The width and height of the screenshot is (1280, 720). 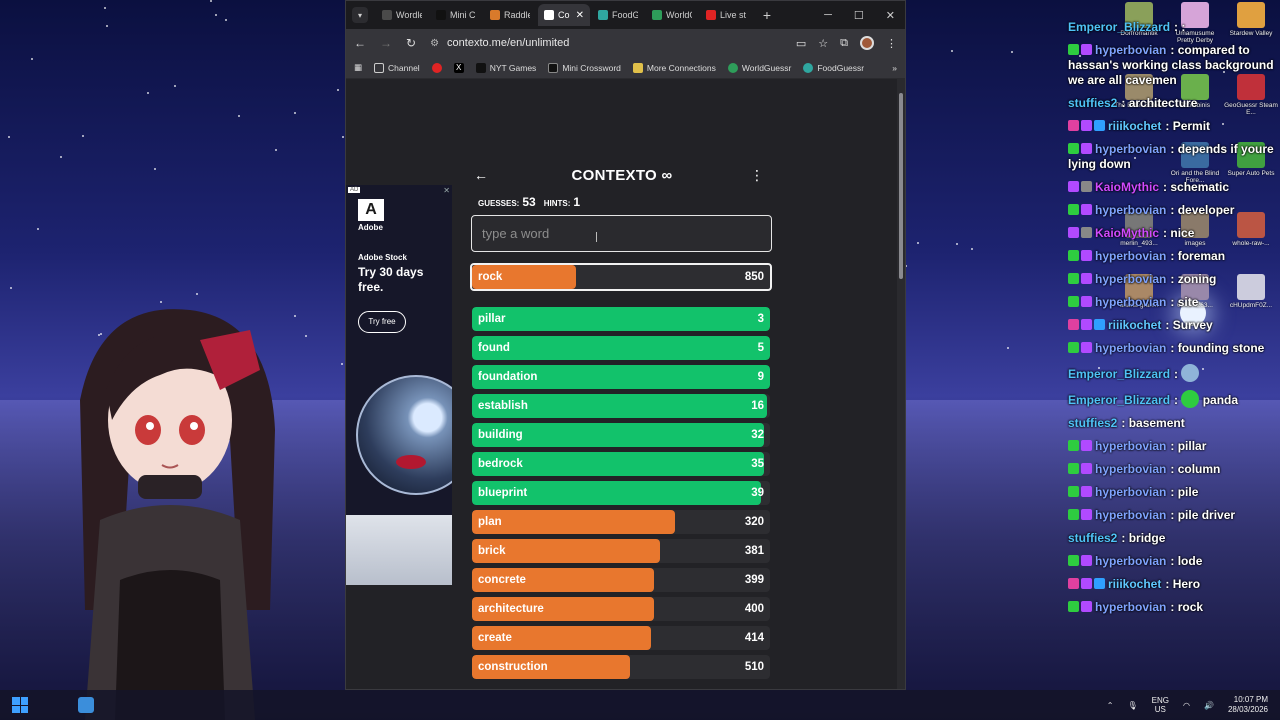 I want to click on clock: 10:07 PM 28/03/2026, so click(x=1248, y=705).